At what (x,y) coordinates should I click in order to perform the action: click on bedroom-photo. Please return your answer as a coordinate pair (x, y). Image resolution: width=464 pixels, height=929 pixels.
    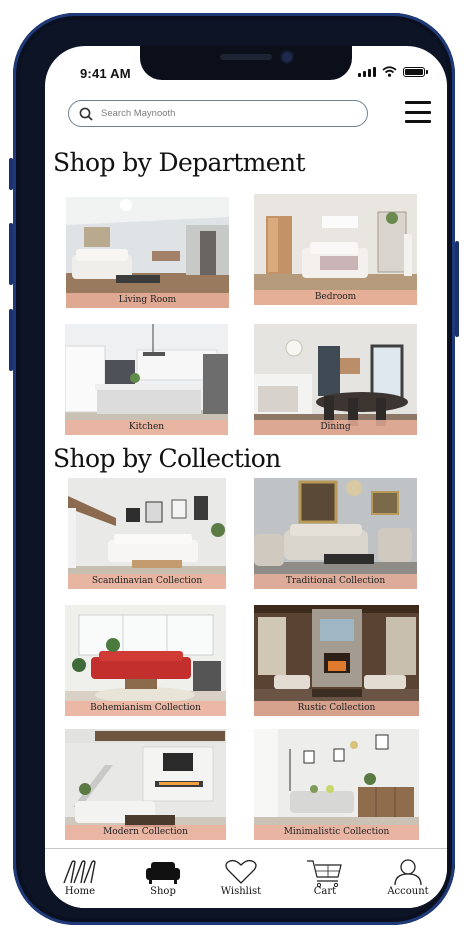
    Looking at the image, I should click on (335, 249).